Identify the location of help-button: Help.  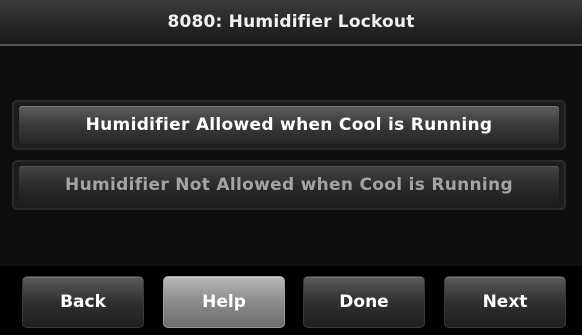
(224, 302).